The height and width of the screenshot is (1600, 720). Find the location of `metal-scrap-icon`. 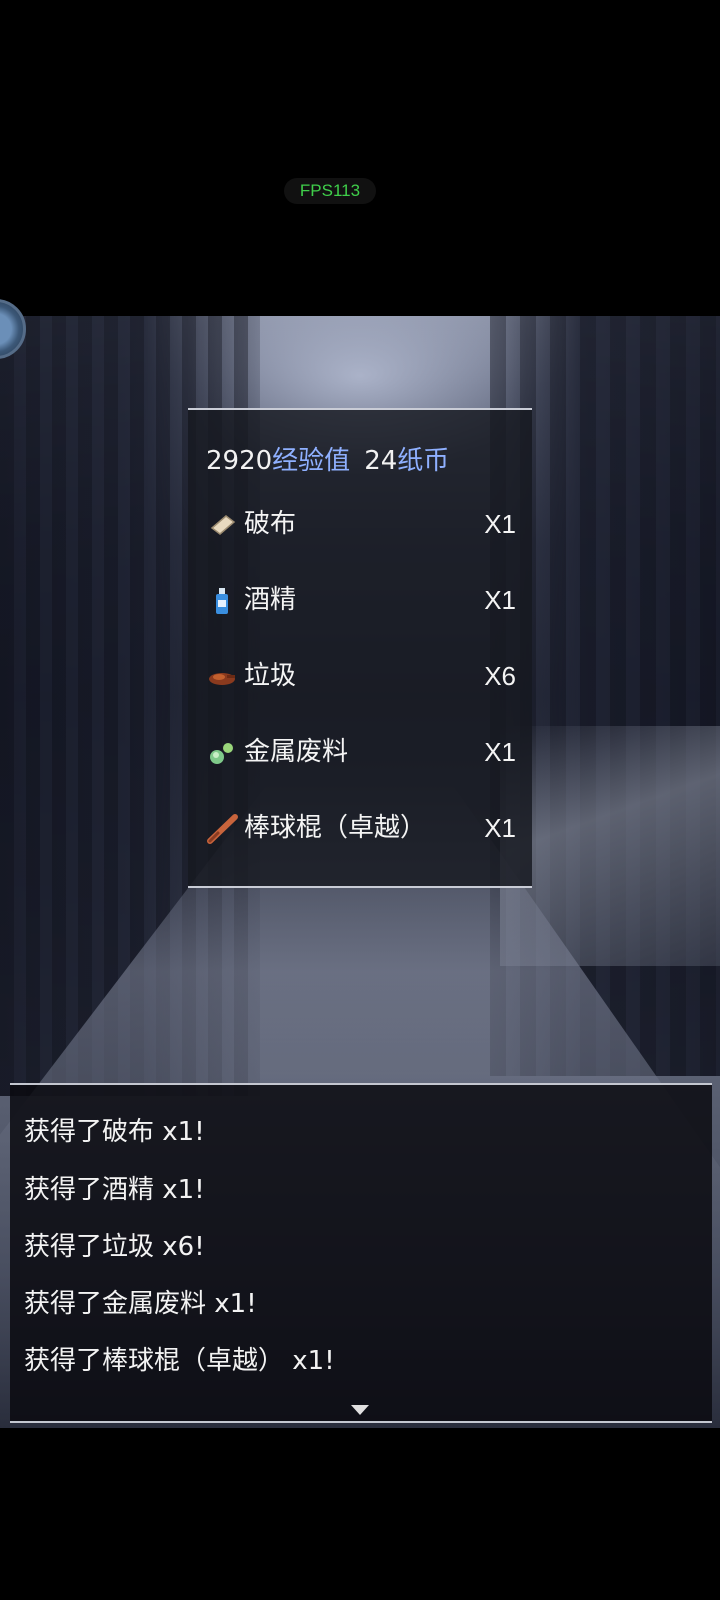

metal-scrap-icon is located at coordinates (221, 753).